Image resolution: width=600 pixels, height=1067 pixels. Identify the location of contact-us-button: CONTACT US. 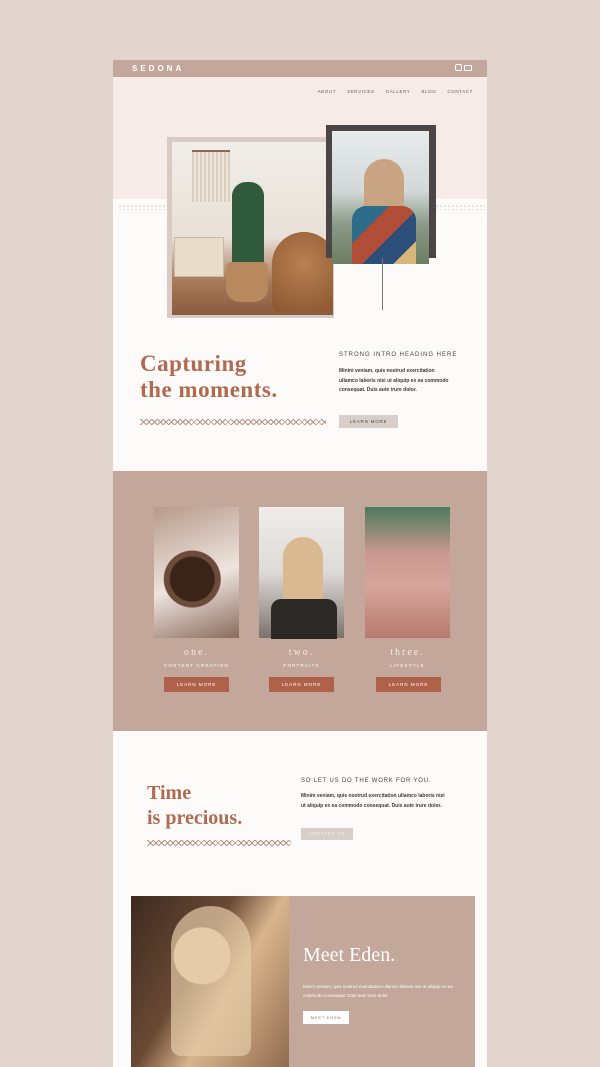
(327, 834).